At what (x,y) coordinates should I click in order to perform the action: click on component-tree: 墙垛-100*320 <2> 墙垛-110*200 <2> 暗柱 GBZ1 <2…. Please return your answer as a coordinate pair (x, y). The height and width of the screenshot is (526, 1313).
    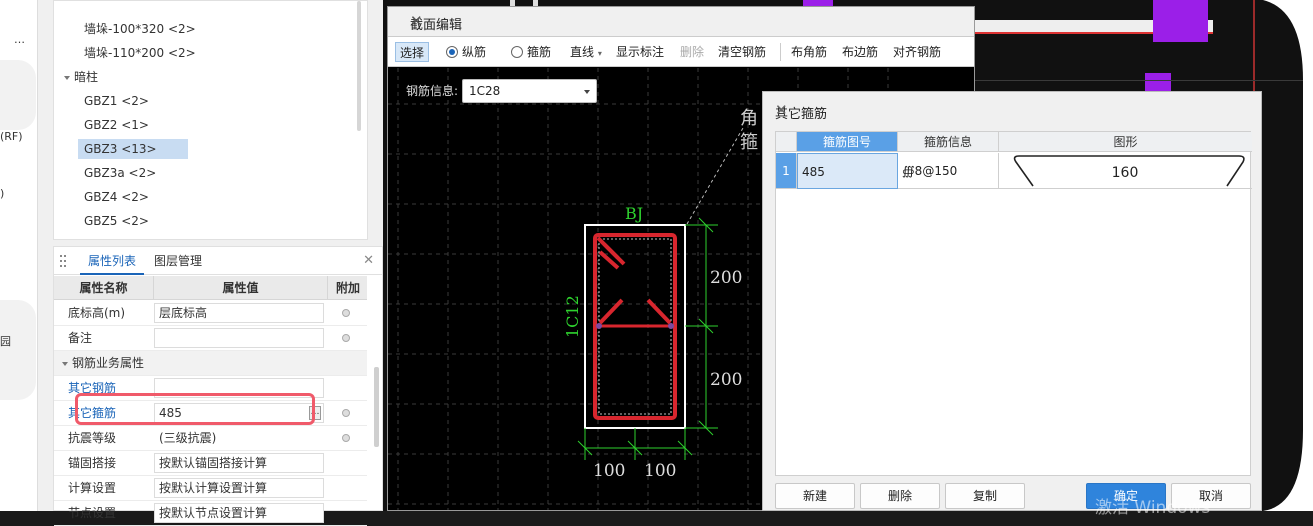
    Looking at the image, I should click on (210, 120).